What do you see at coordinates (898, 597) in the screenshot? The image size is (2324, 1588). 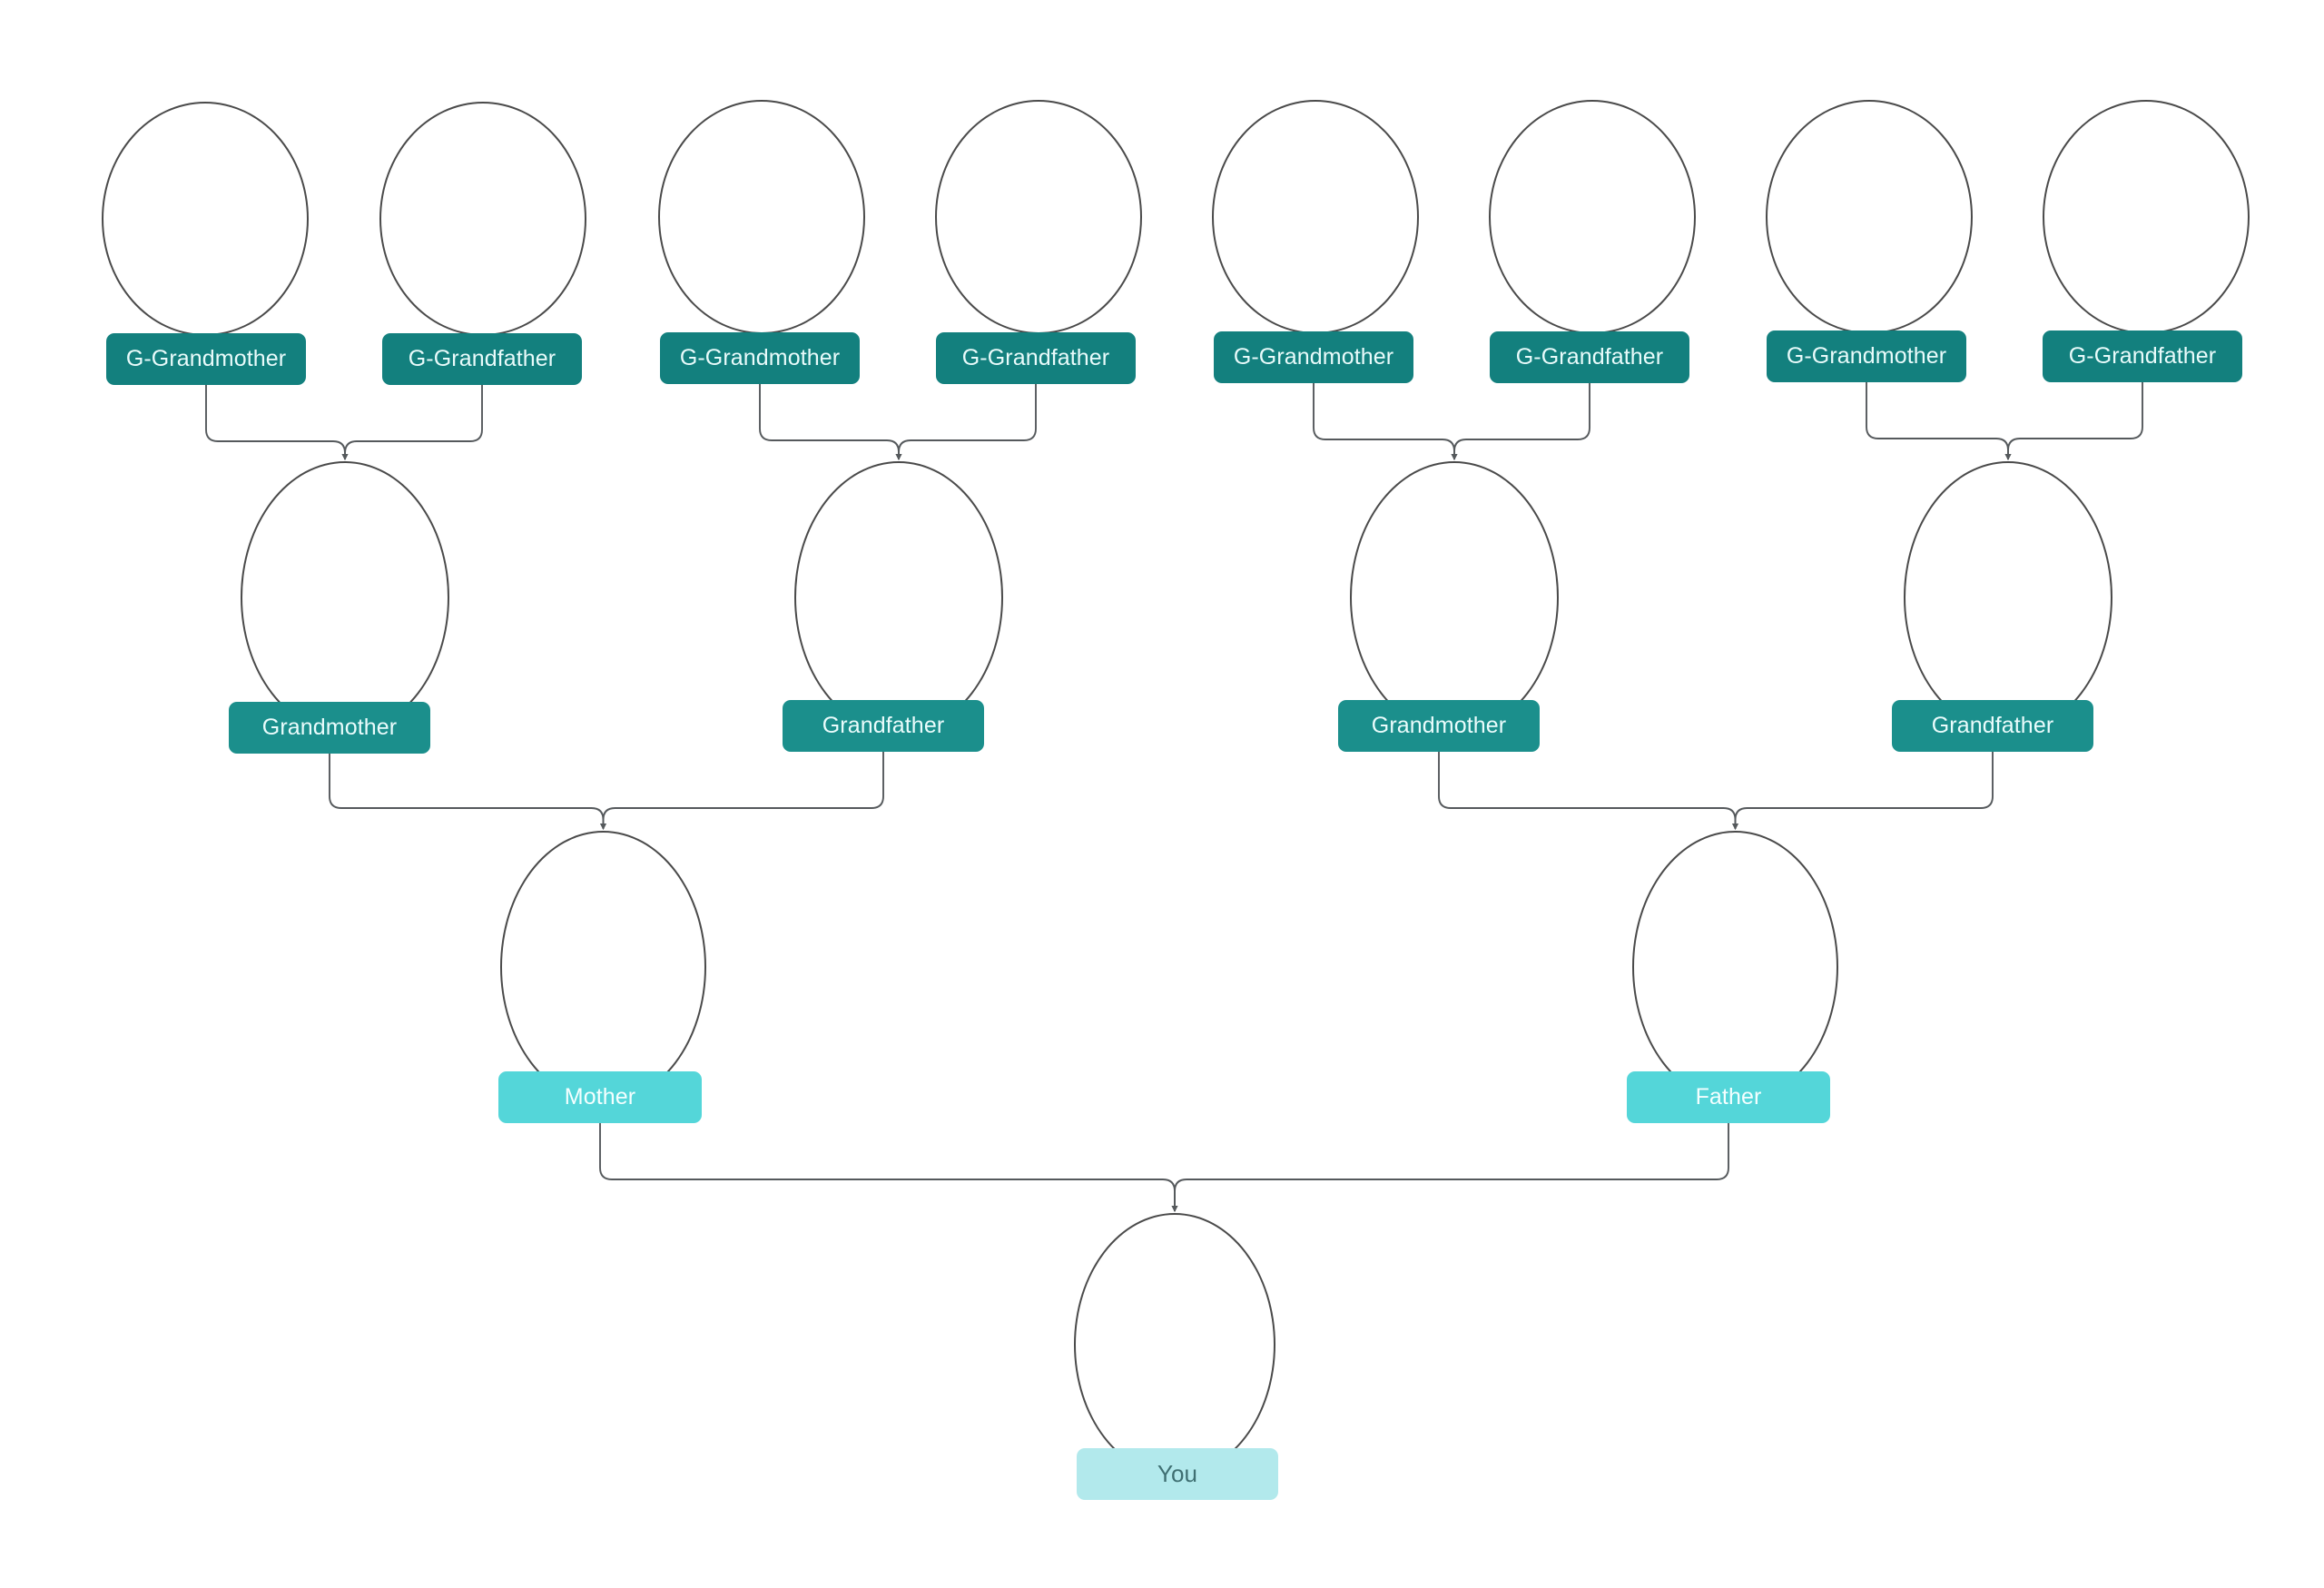 I see `person-ellipse-gf1` at bounding box center [898, 597].